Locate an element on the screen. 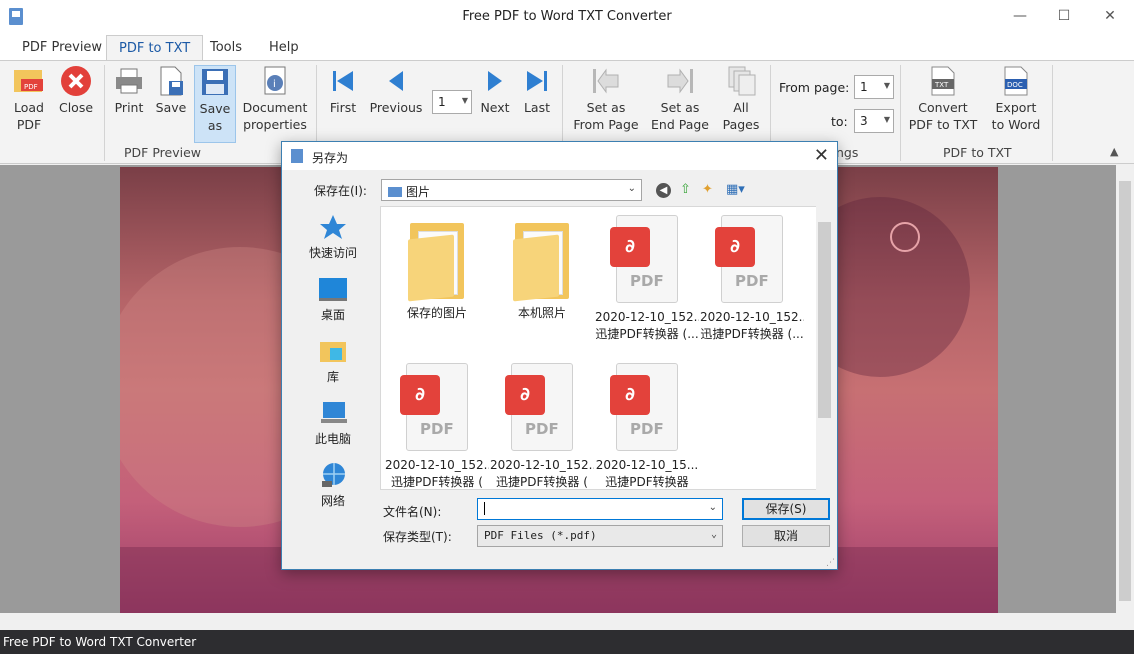 This screenshot has width=1134, height=654. set-from-page-icon is located at coordinates (606, 81).